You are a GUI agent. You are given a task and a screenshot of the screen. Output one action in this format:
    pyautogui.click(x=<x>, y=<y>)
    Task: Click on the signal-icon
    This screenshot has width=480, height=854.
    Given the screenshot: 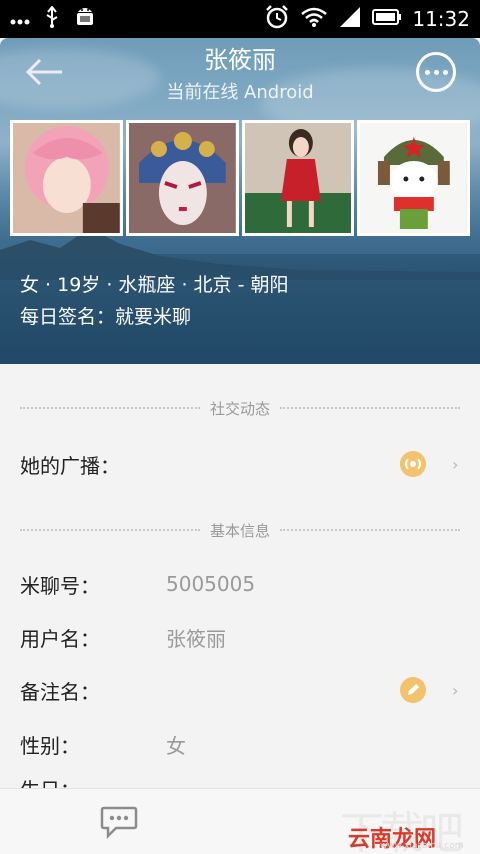 What is the action you would take?
    pyautogui.click(x=350, y=19)
    